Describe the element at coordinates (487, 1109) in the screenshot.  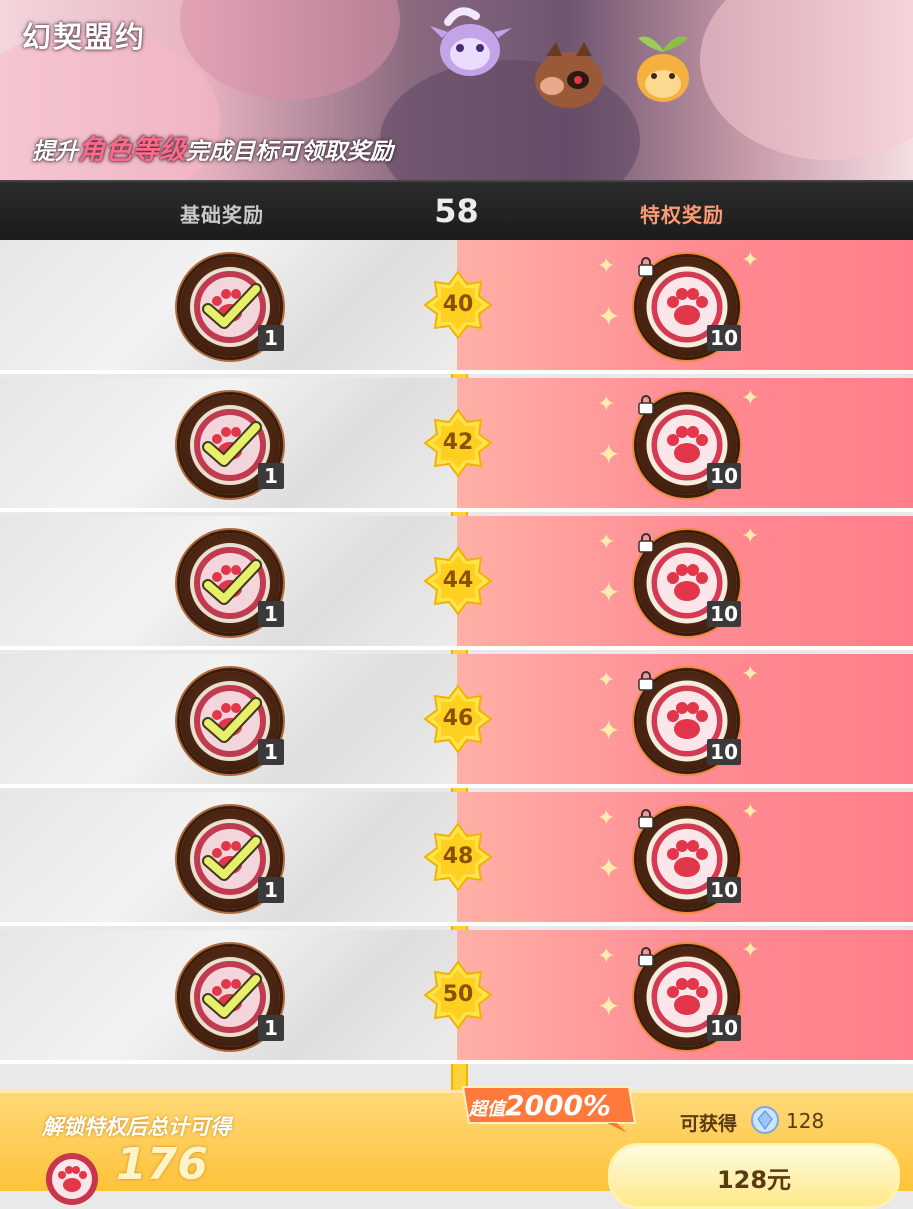
I see `promo-prefix: 超值` at that location.